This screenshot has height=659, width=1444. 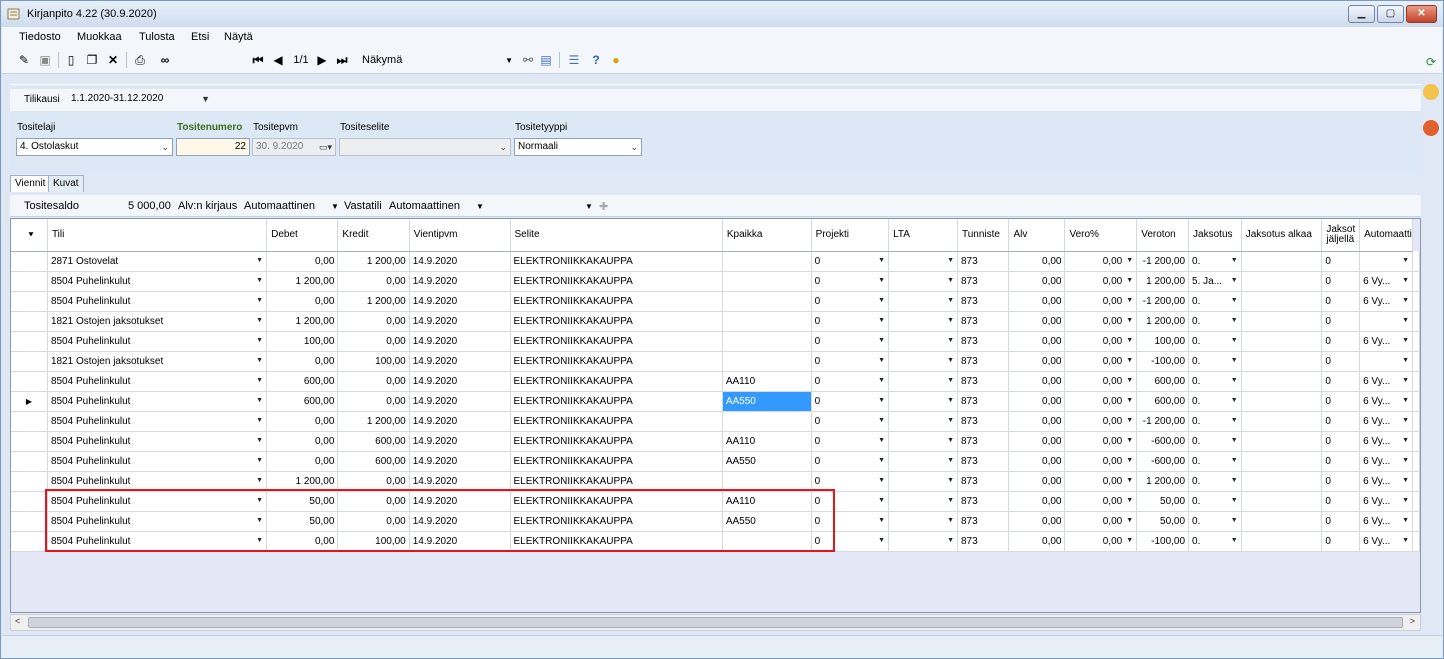 What do you see at coordinates (767, 501) in the screenshot?
I see `cell-kpaikka: AA110` at bounding box center [767, 501].